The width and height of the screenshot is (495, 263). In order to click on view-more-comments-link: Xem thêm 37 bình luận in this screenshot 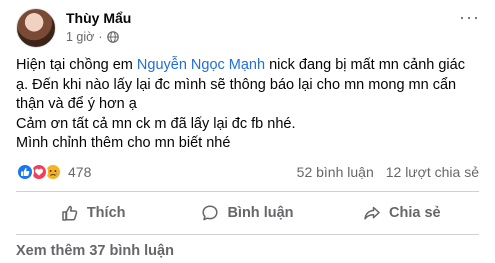, I will do `click(95, 251)`.